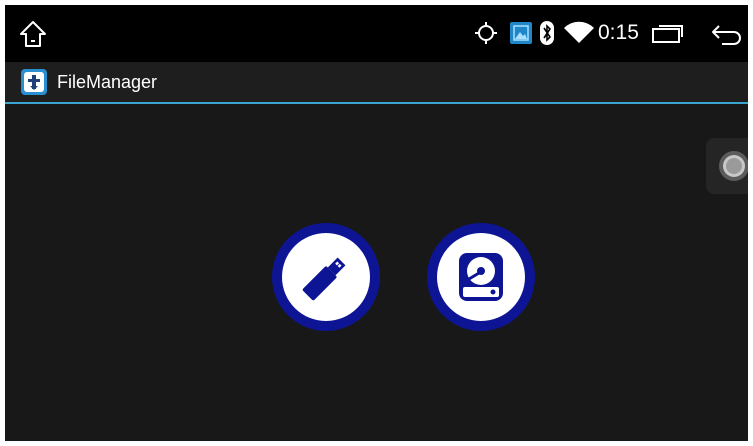  Describe the element at coordinates (34, 82) in the screenshot. I see `file-manager-icon` at that location.